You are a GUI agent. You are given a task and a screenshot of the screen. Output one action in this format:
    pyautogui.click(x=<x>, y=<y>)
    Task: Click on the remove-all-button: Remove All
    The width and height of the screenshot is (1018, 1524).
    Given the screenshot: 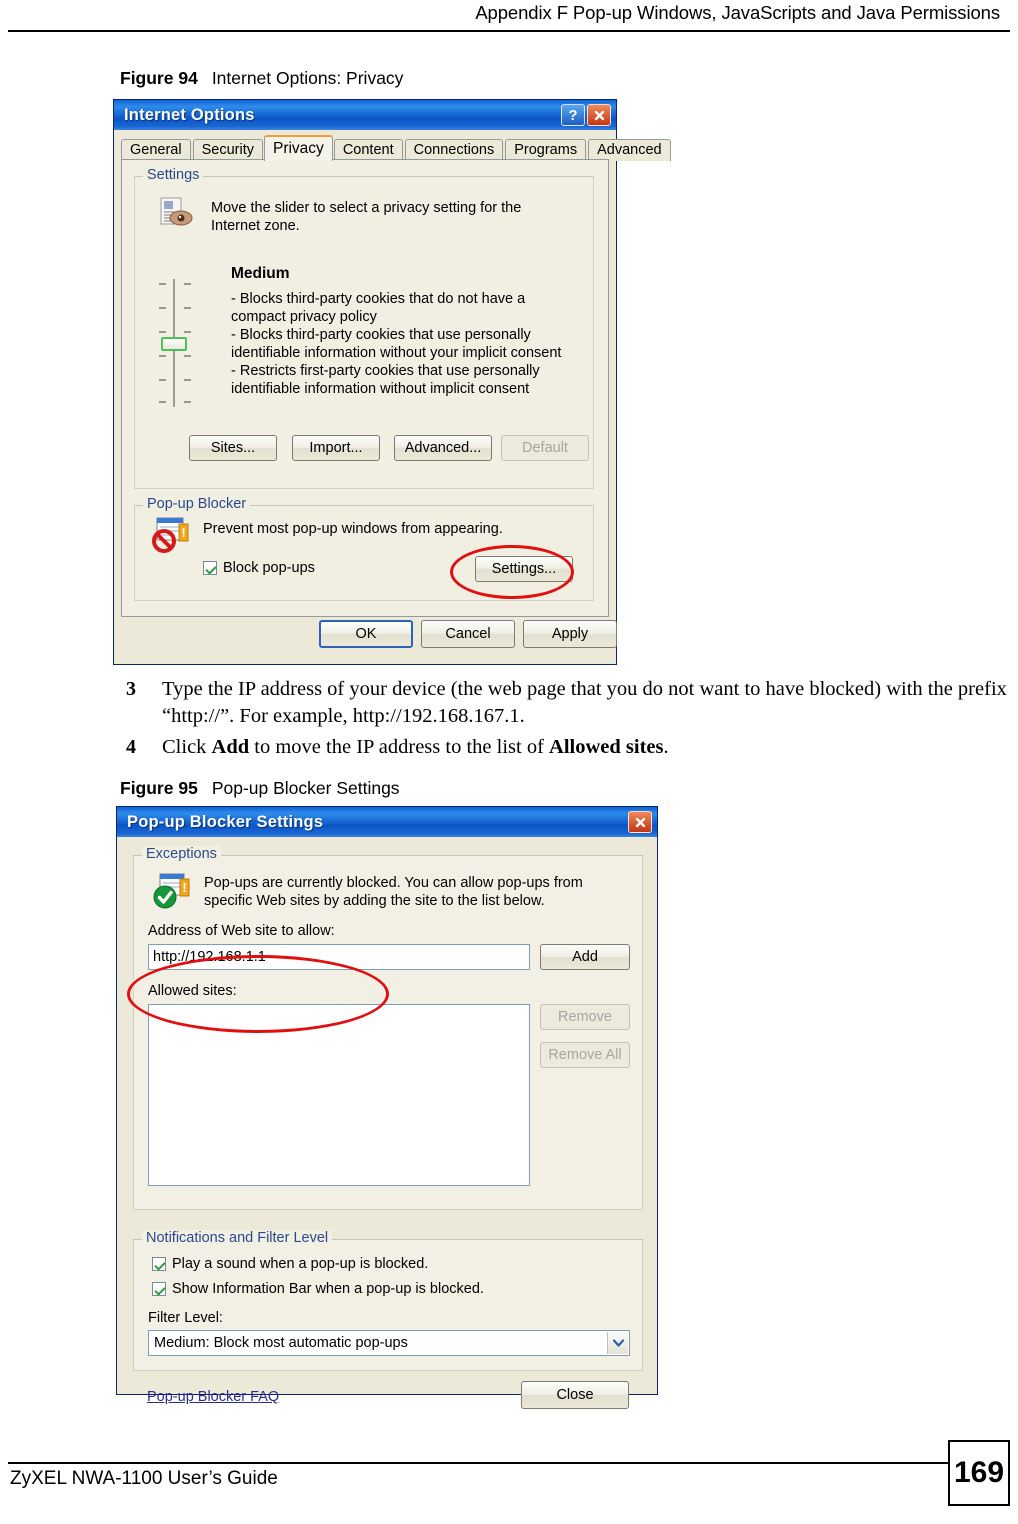 What is the action you would take?
    pyautogui.click(x=585, y=1055)
    